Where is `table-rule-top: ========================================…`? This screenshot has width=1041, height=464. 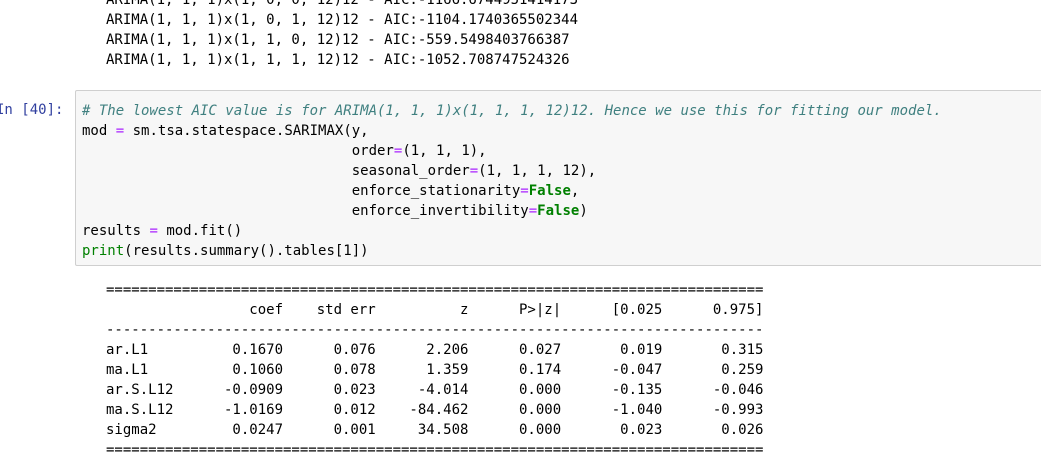
table-rule-top: ========================================… is located at coordinates (435, 290).